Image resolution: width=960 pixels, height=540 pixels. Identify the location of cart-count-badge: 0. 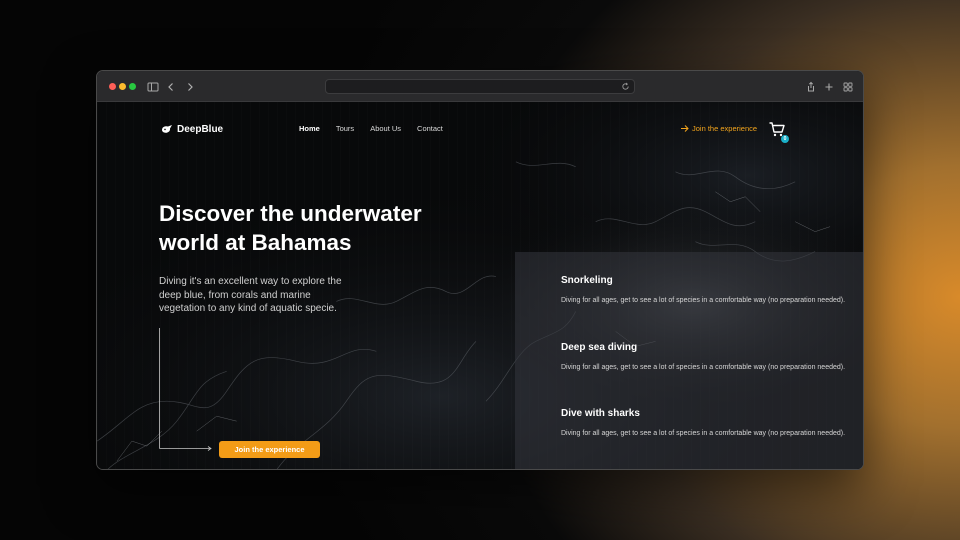
(785, 139).